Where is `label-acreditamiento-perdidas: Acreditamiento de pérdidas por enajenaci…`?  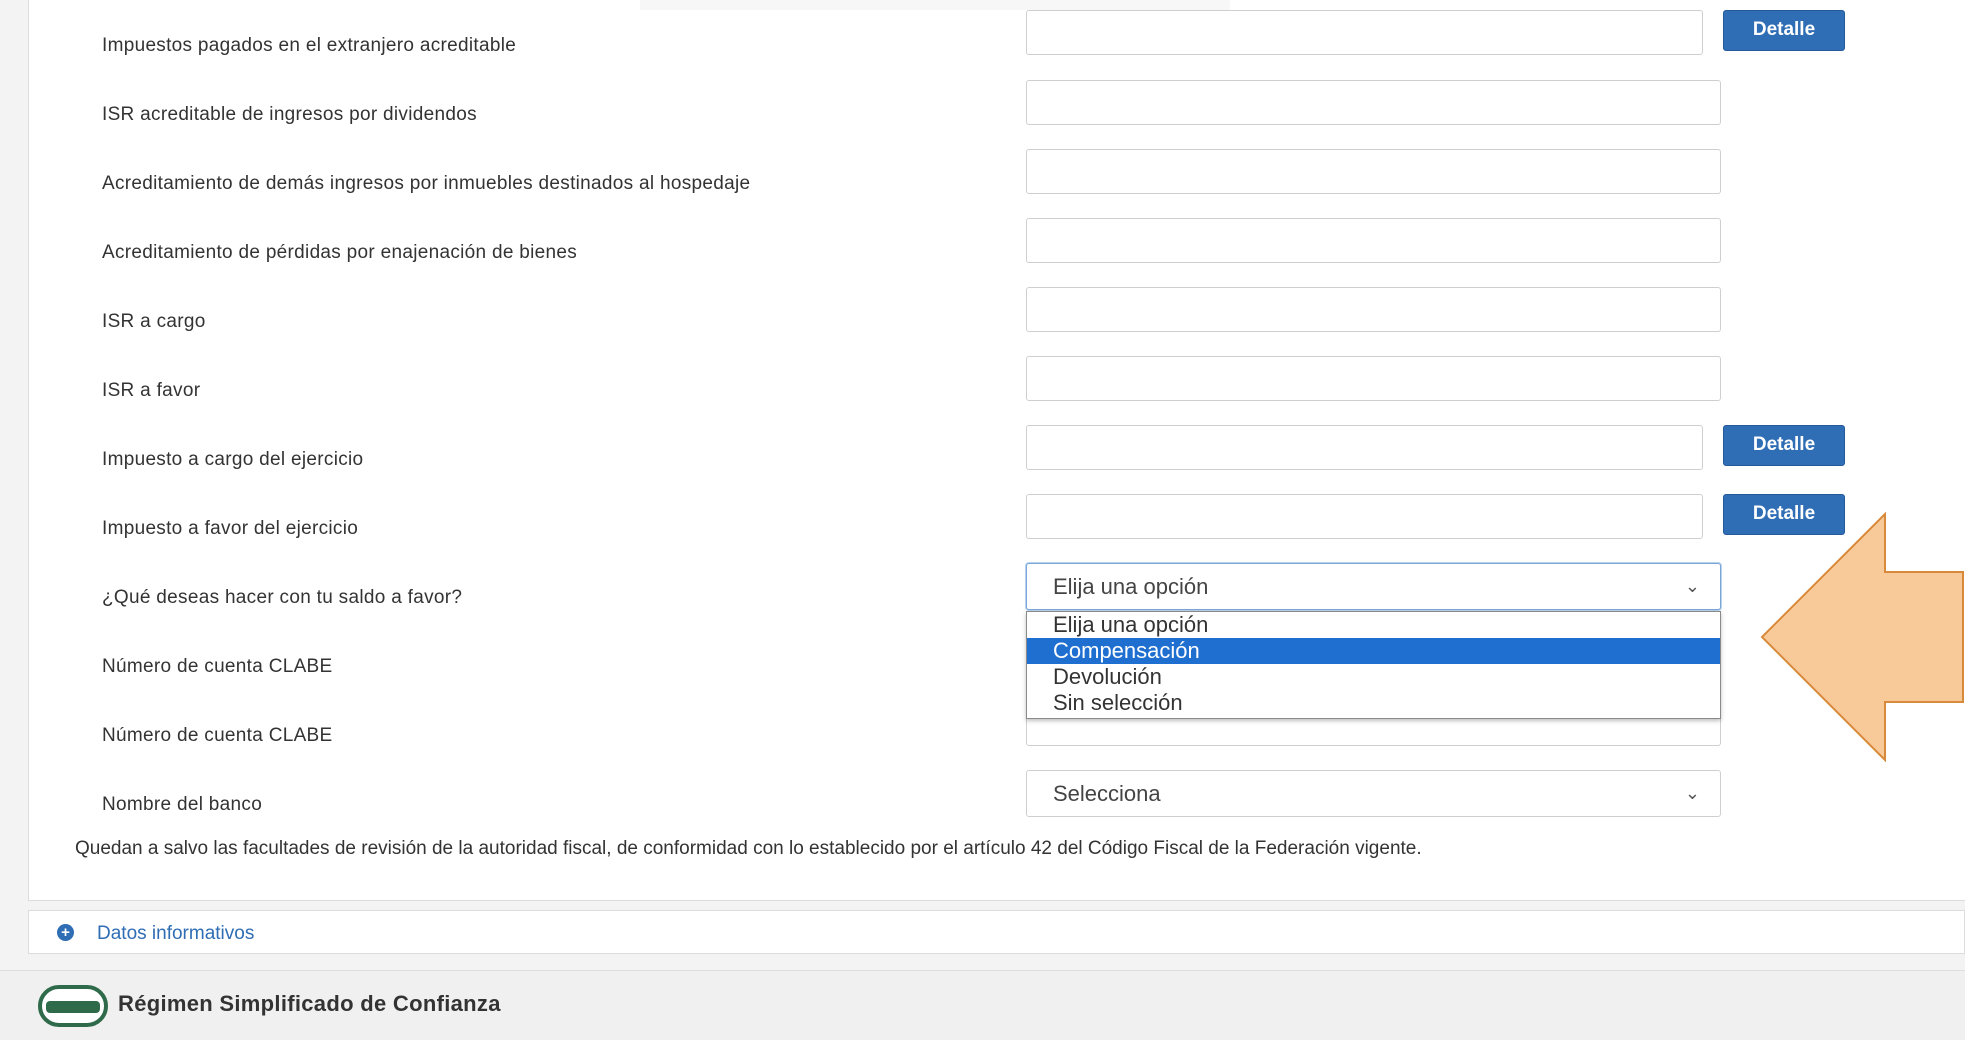 label-acreditamiento-perdidas: Acreditamiento de pérdidas por enajenaci… is located at coordinates (340, 252).